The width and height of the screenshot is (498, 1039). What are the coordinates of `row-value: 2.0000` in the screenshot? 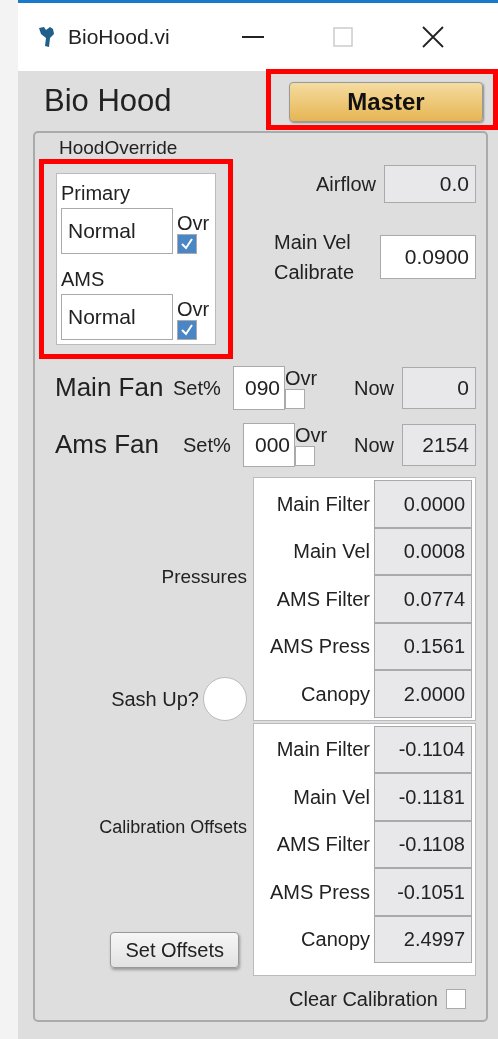 It's located at (423, 694).